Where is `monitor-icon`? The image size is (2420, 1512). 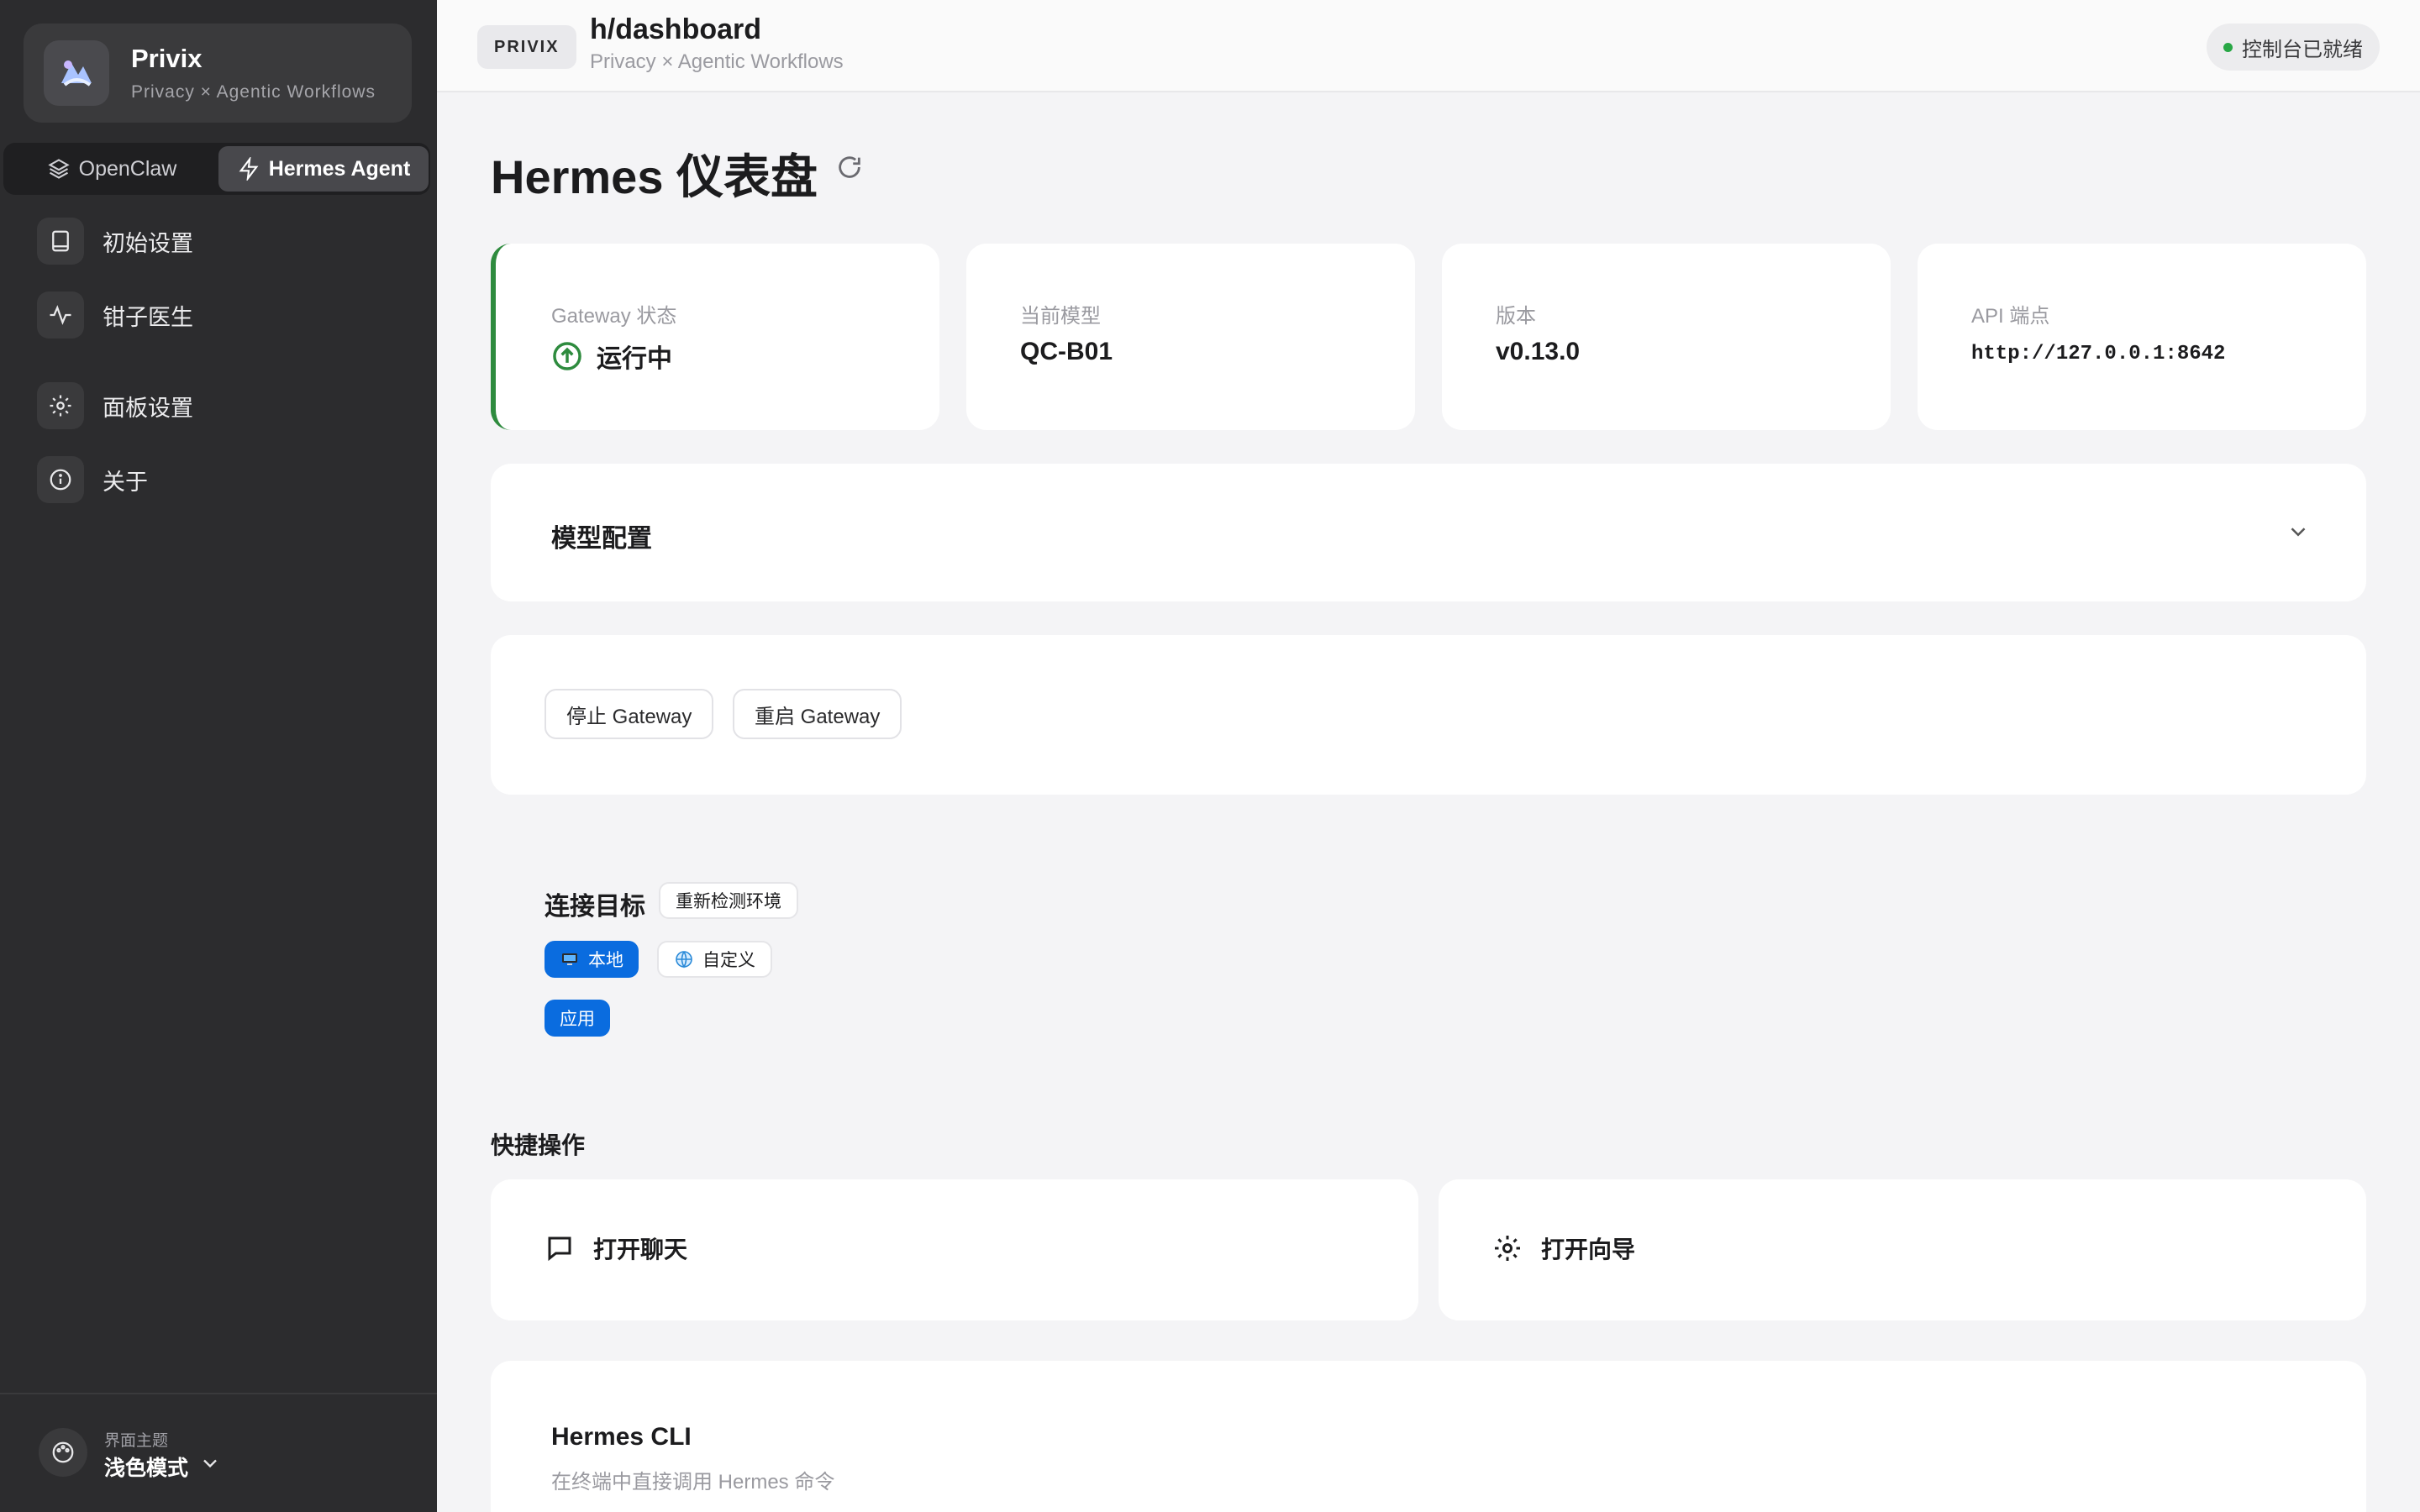 monitor-icon is located at coordinates (569, 959).